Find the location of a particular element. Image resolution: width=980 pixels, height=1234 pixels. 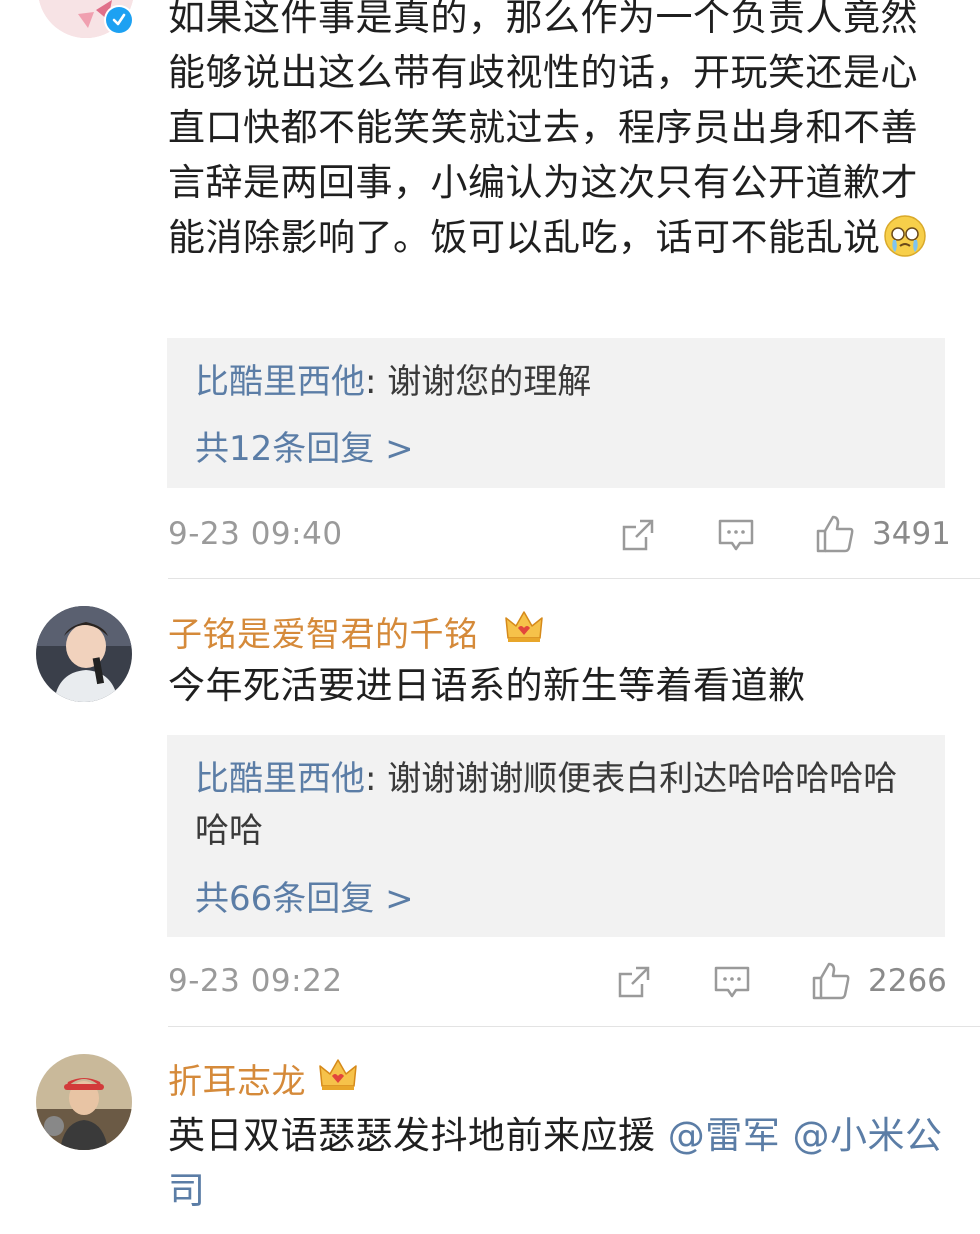

reply-count-link: 共66条回复 > is located at coordinates (304, 895).